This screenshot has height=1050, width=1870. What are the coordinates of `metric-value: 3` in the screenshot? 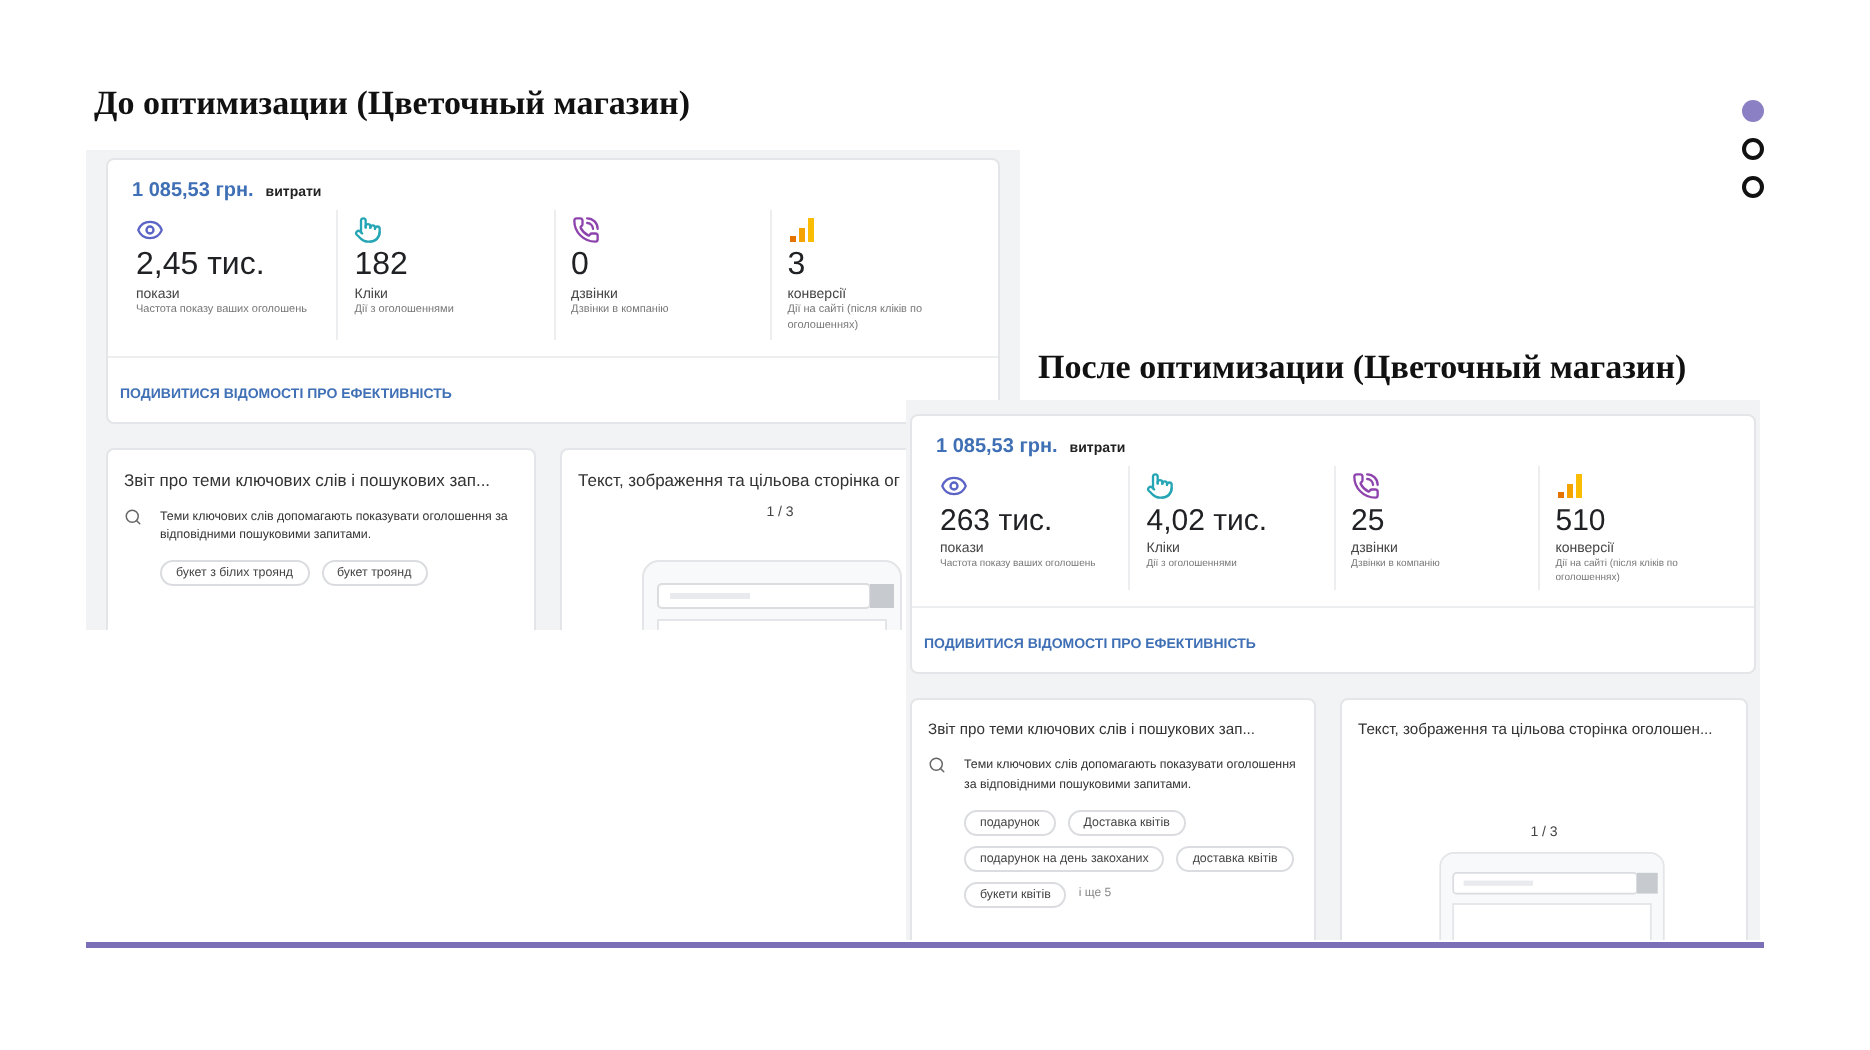 It's located at (796, 266).